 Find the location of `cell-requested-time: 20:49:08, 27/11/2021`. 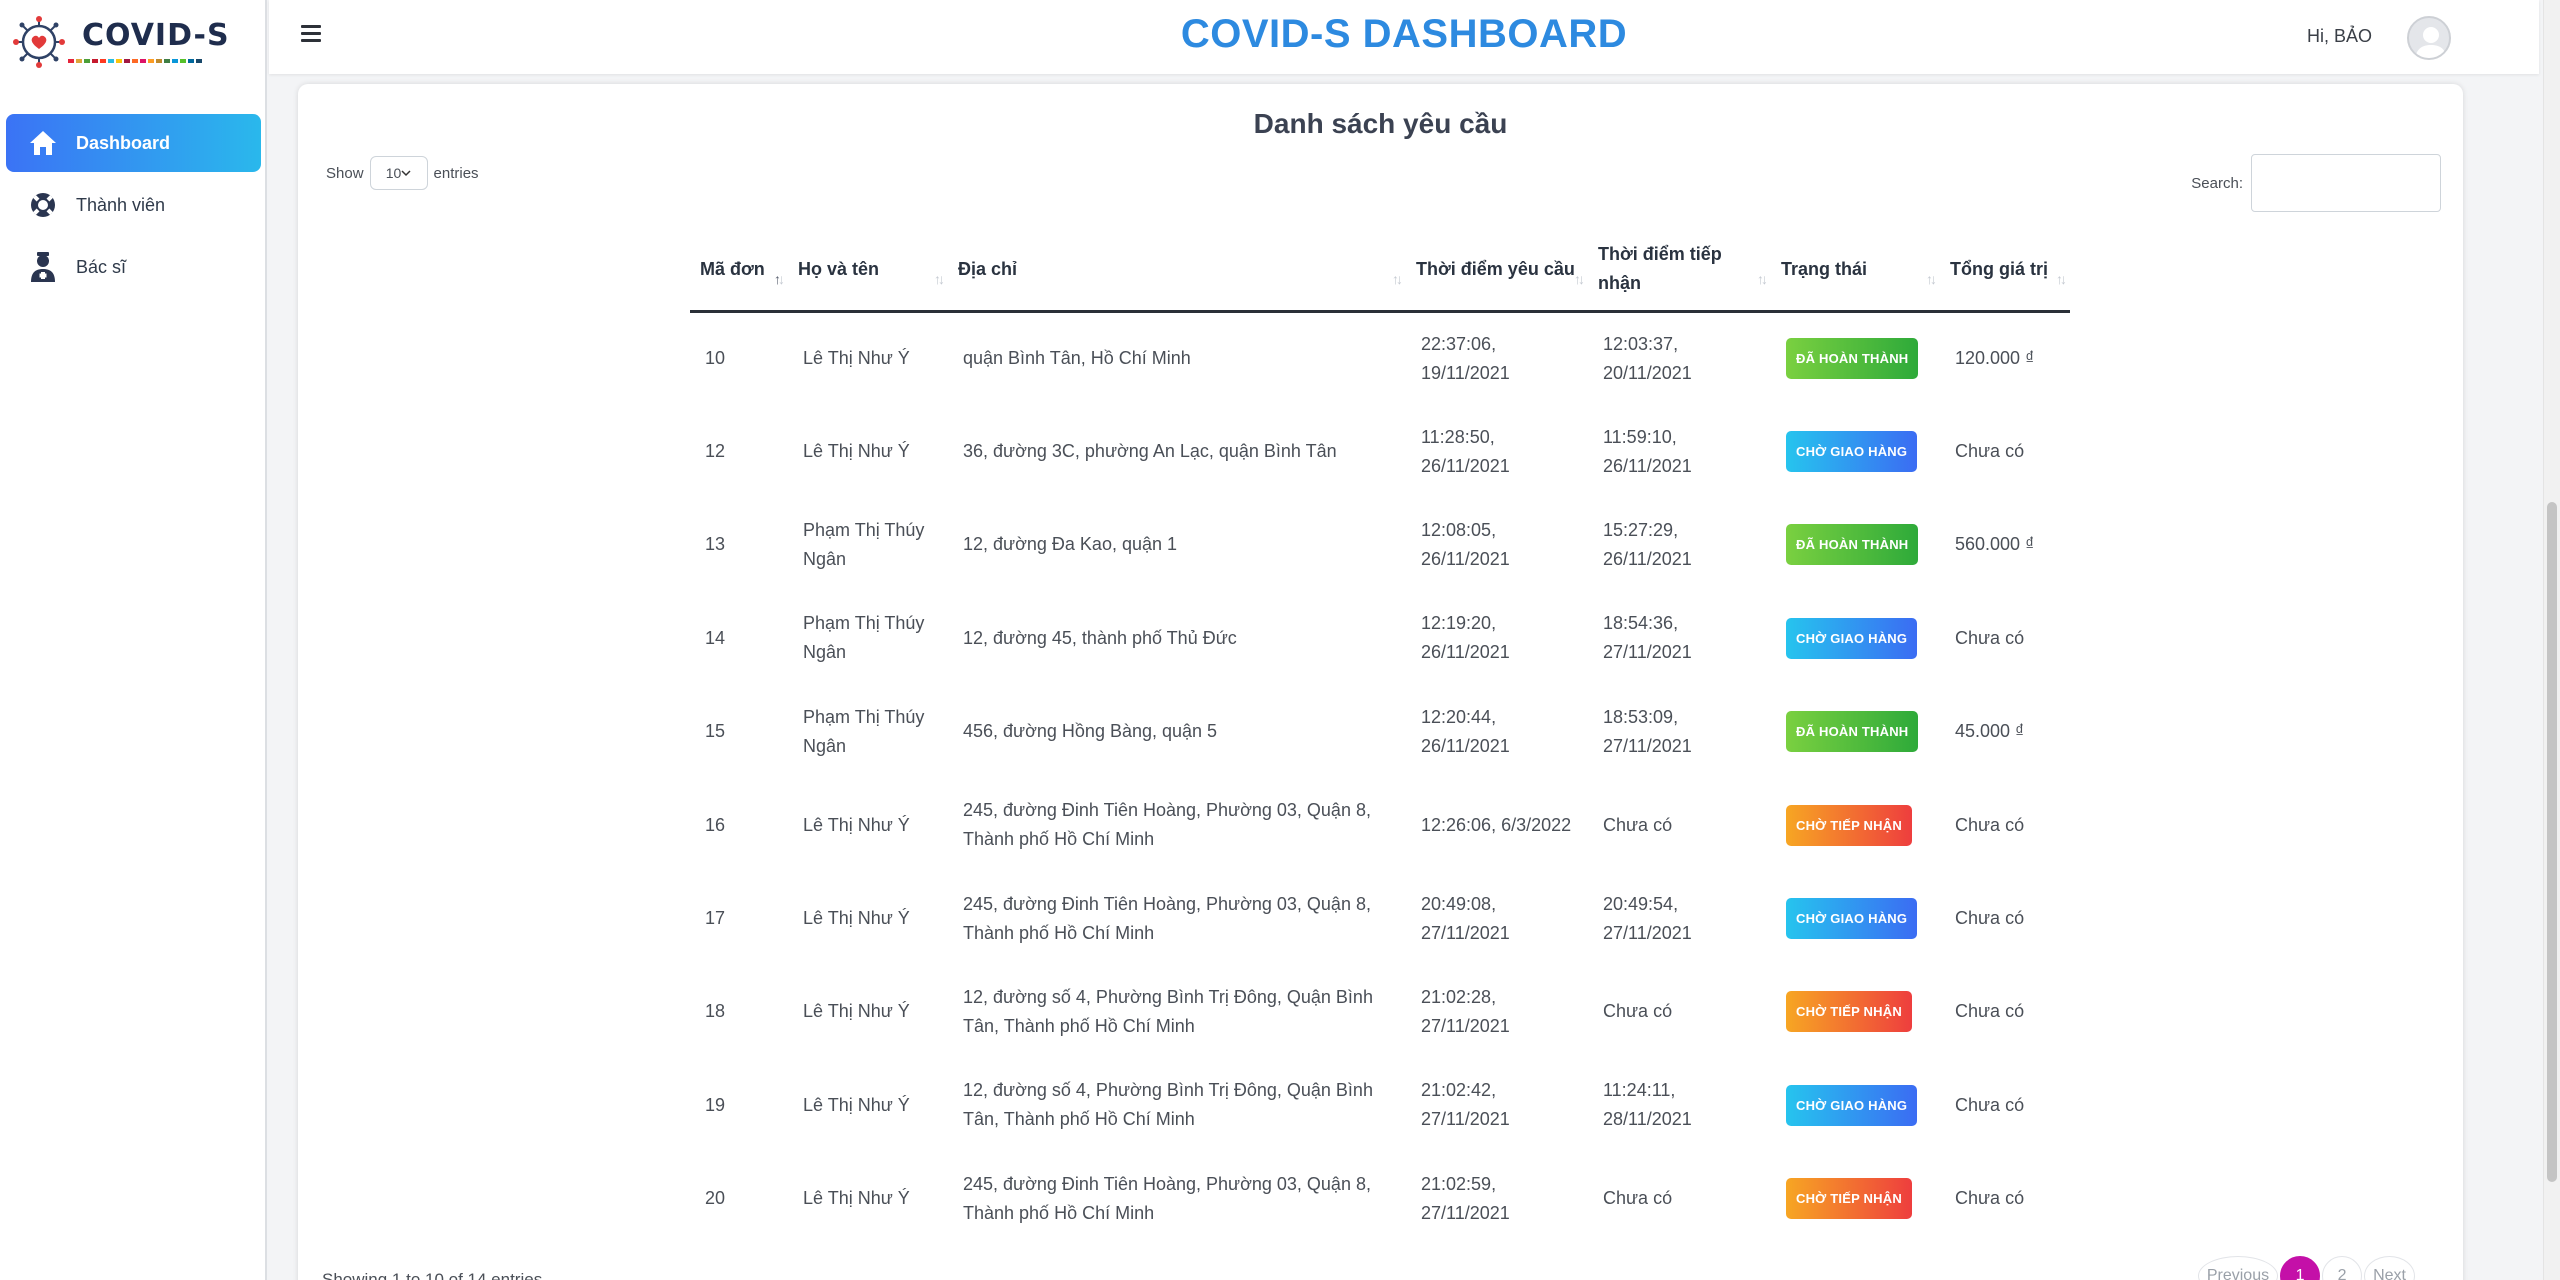

cell-requested-time: 20:49:08, 27/11/2021 is located at coordinates (1465, 918).